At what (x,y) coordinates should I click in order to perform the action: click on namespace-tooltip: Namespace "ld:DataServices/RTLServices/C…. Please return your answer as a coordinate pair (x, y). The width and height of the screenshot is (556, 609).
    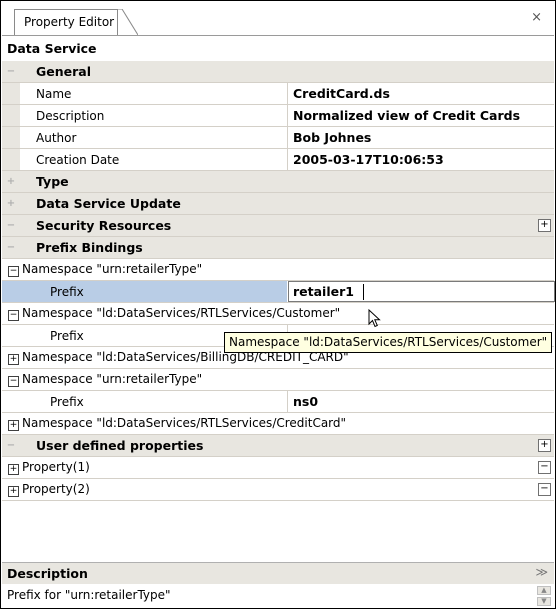
    Looking at the image, I should click on (388, 342).